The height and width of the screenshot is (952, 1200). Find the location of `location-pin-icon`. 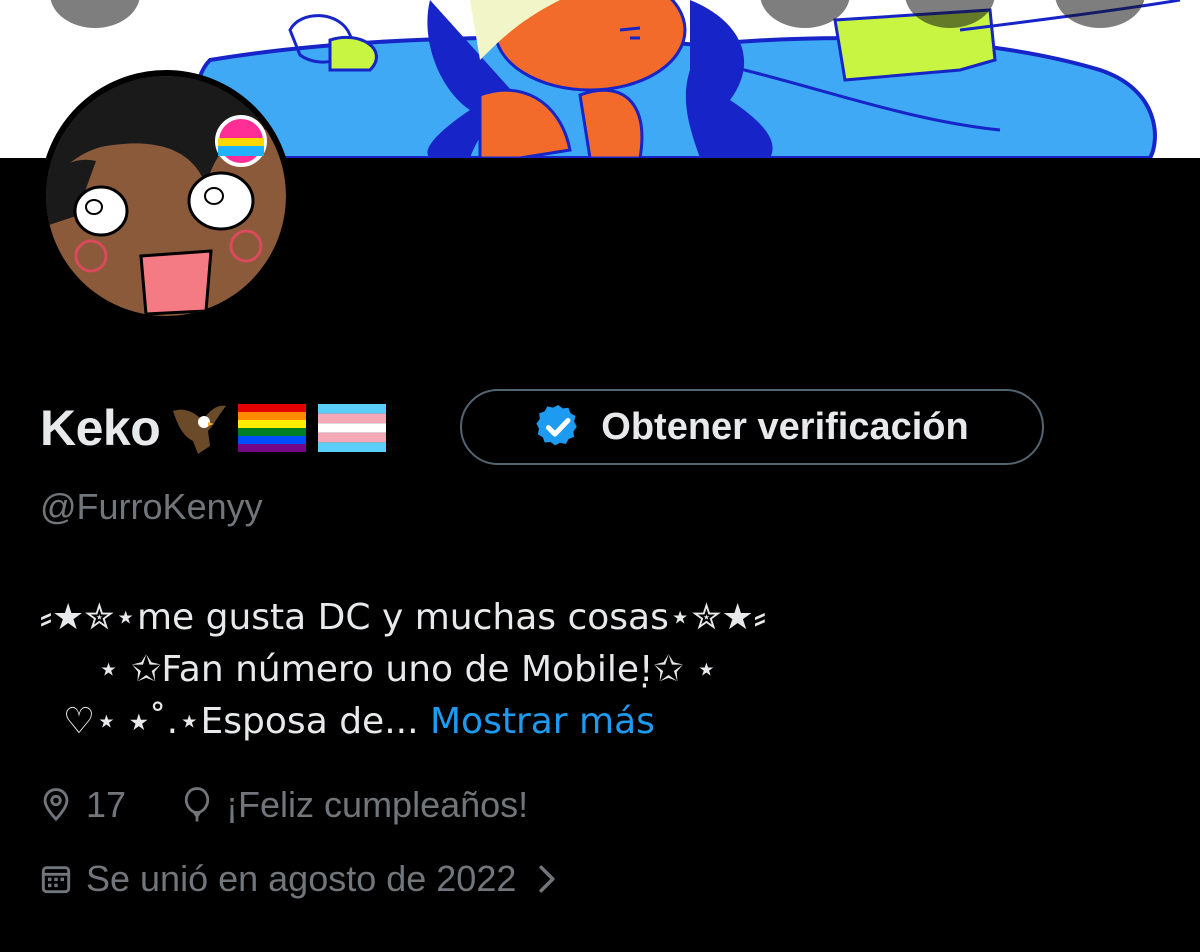

location-pin-icon is located at coordinates (56, 805).